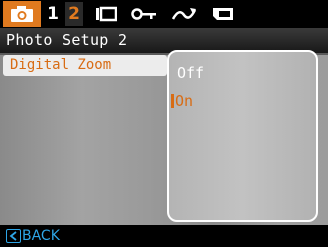 The width and height of the screenshot is (328, 247). I want to click on tab-photo-setup-2: 2, so click(74, 14).